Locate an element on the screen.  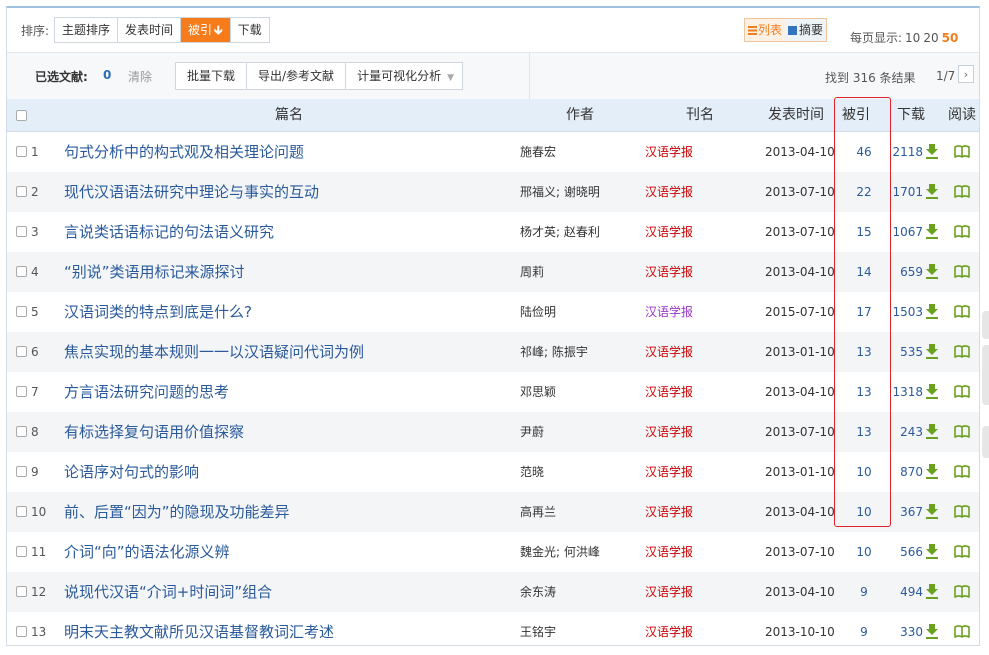
author-link: 余东涛 is located at coordinates (538, 592).